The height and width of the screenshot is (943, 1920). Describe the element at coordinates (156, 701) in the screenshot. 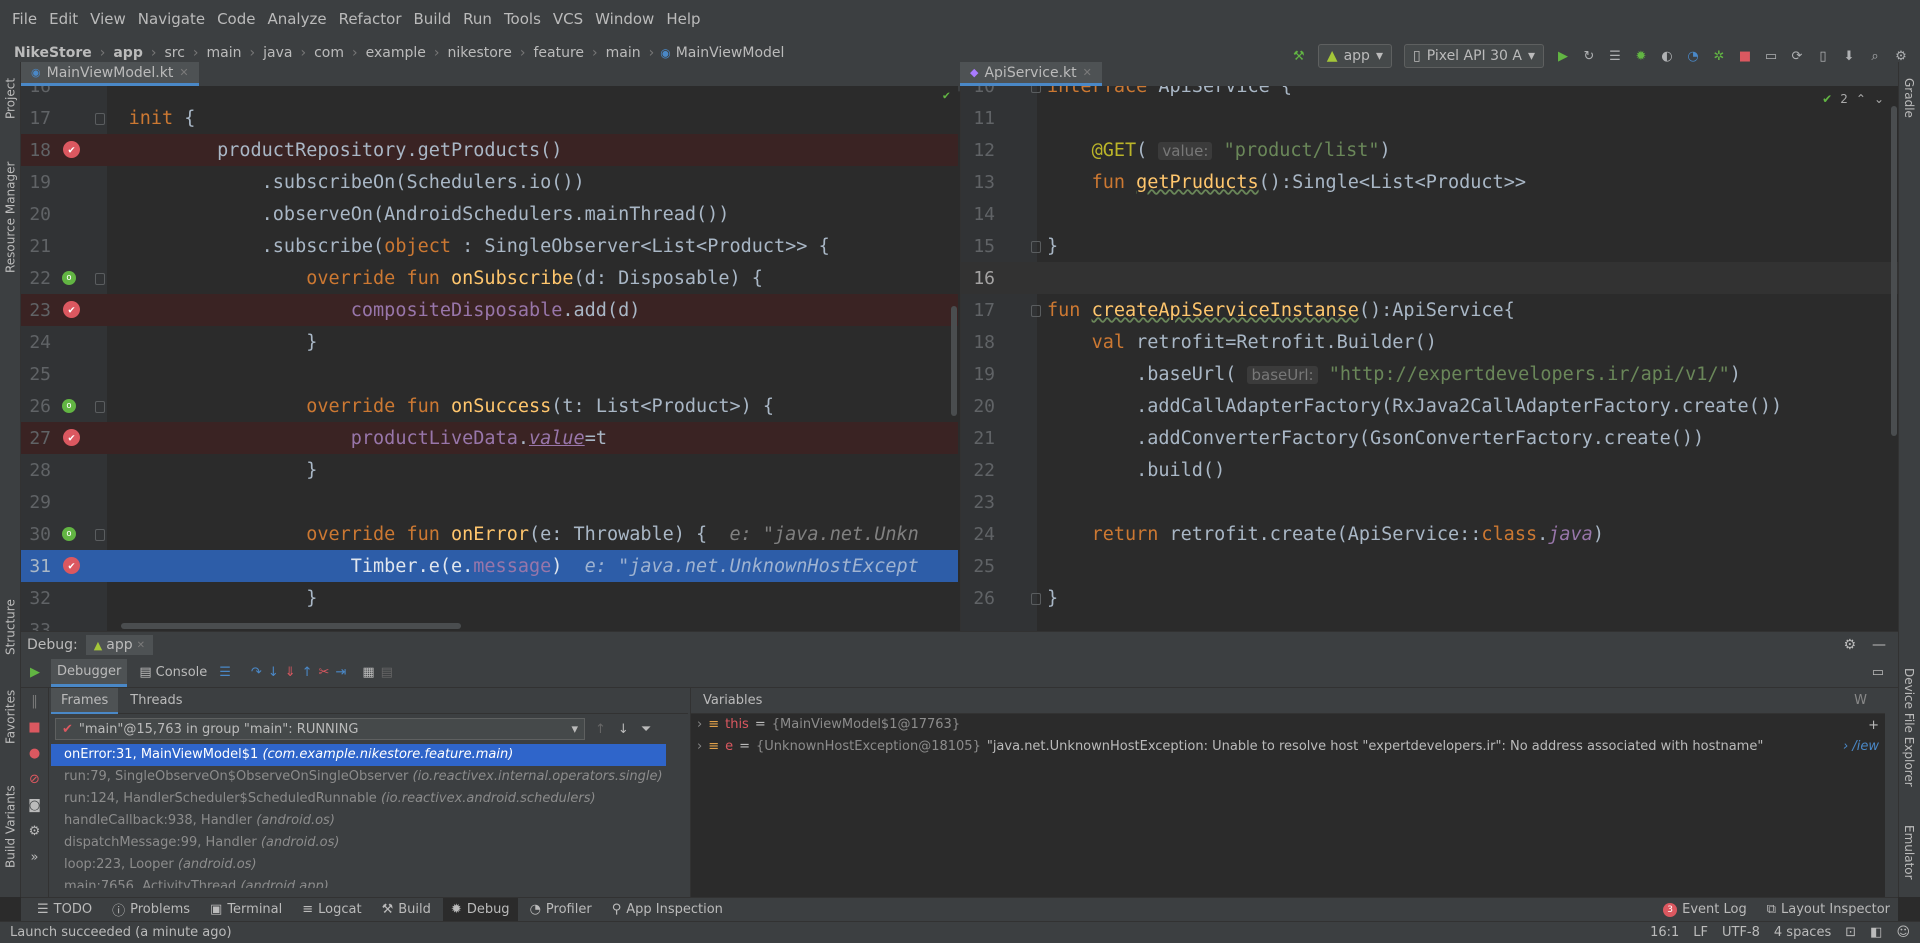

I see `tab-threads: Threads` at that location.